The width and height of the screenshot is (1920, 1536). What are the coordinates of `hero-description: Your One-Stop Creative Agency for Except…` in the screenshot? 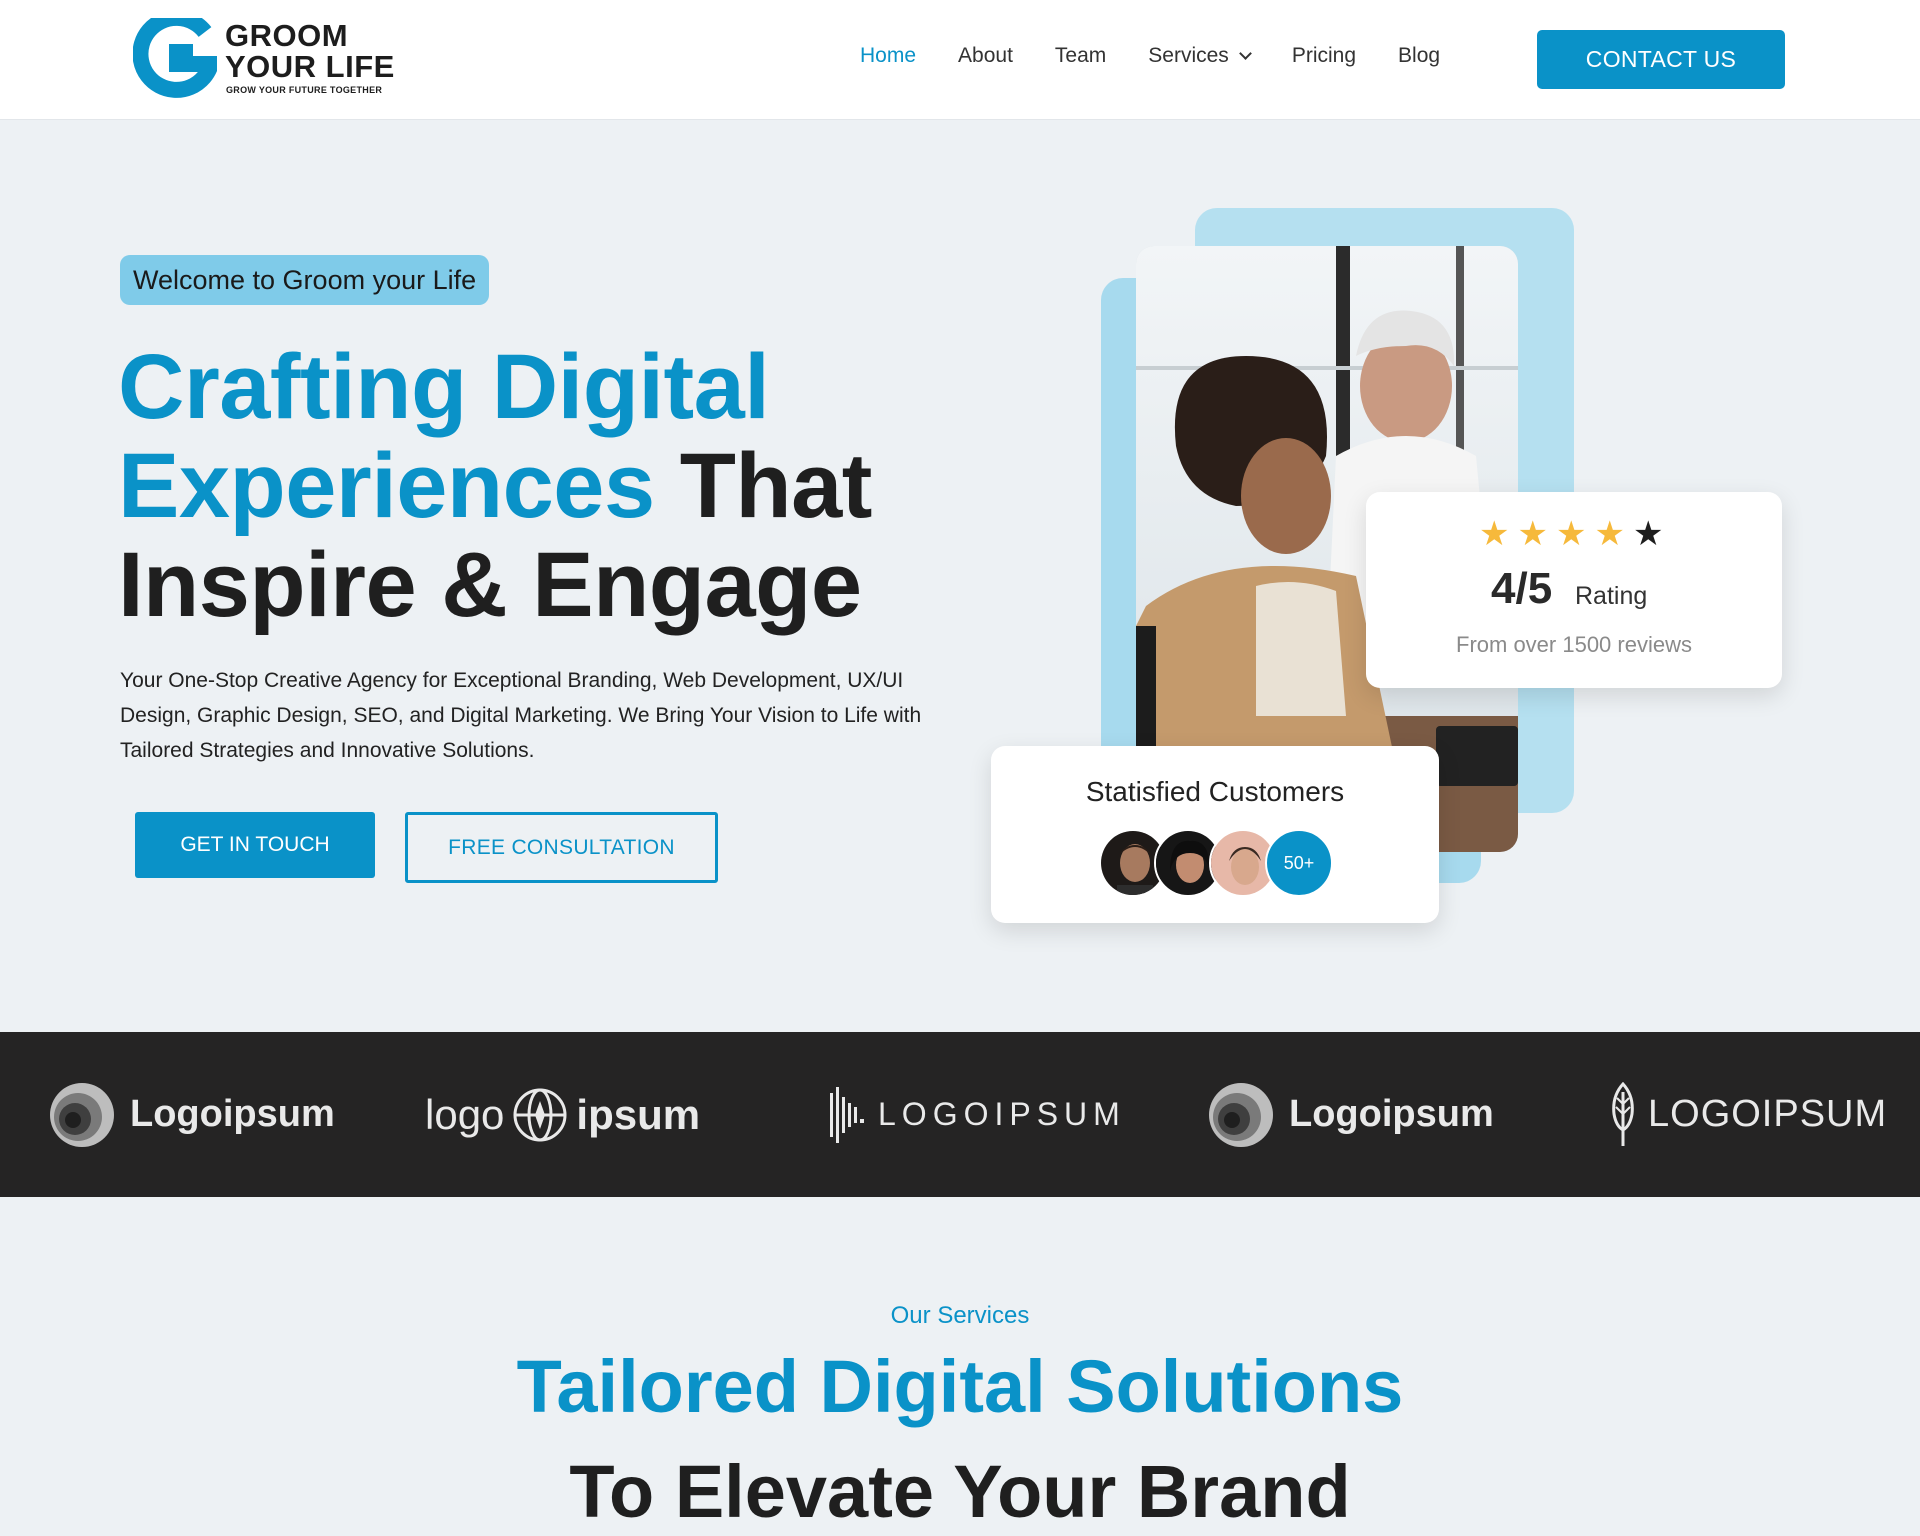 It's located at (521, 715).